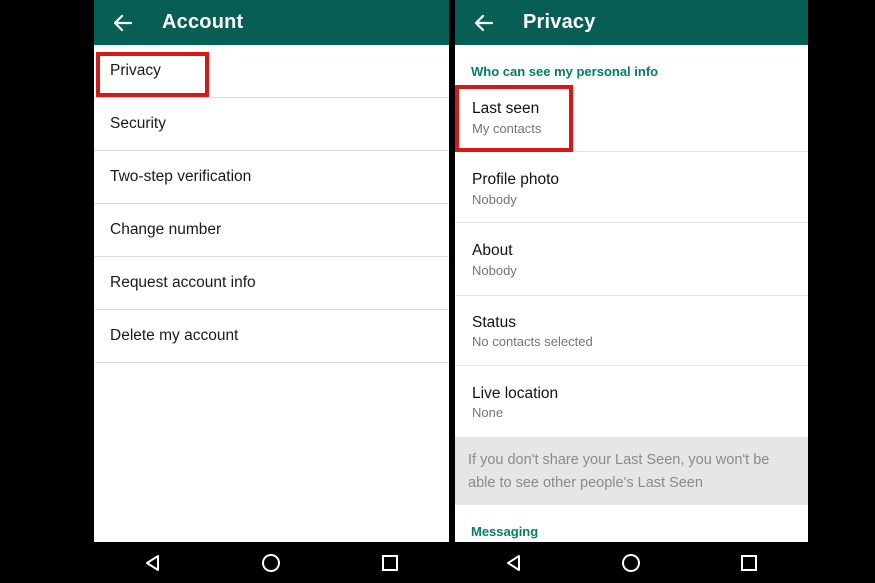 Image resolution: width=875 pixels, height=583 pixels. Describe the element at coordinates (271, 124) in the screenshot. I see `menu-item-security: Security` at that location.